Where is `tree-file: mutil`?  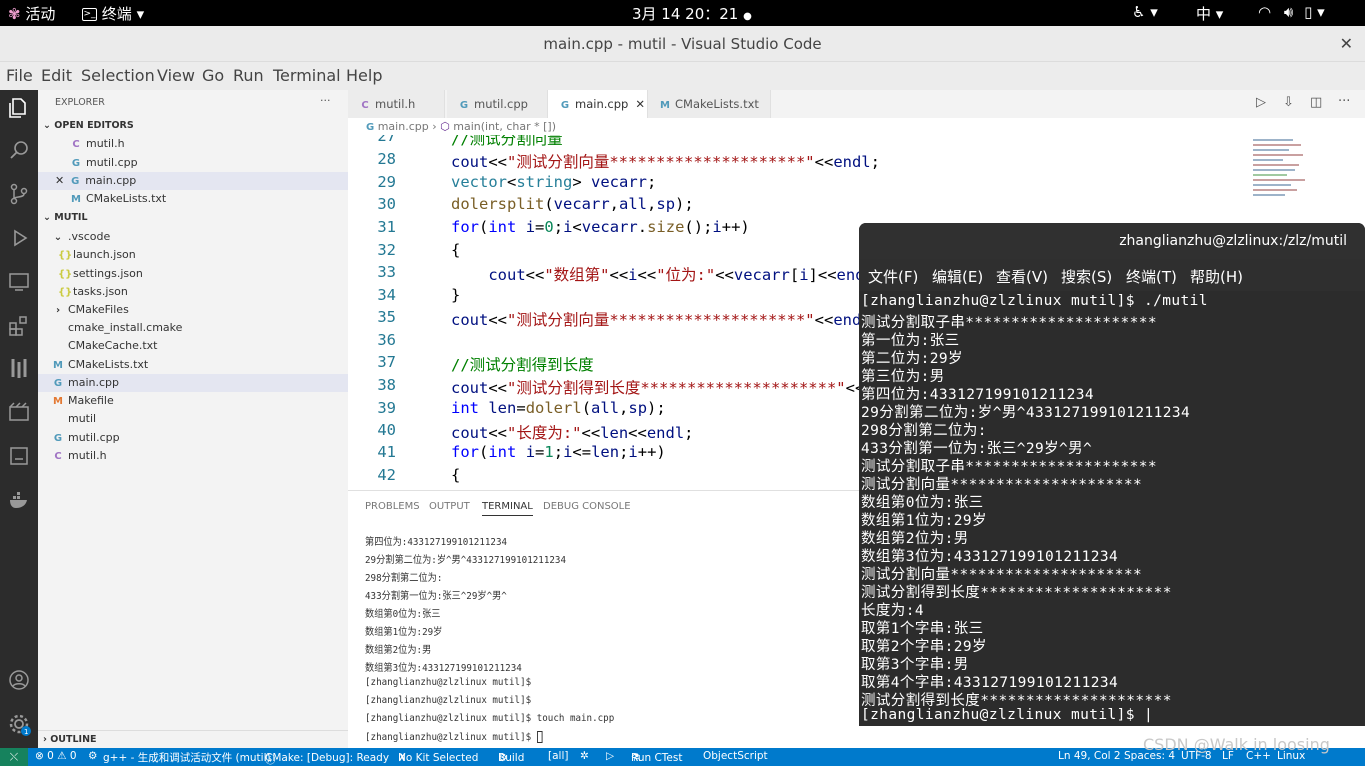
tree-file: mutil is located at coordinates (193, 419).